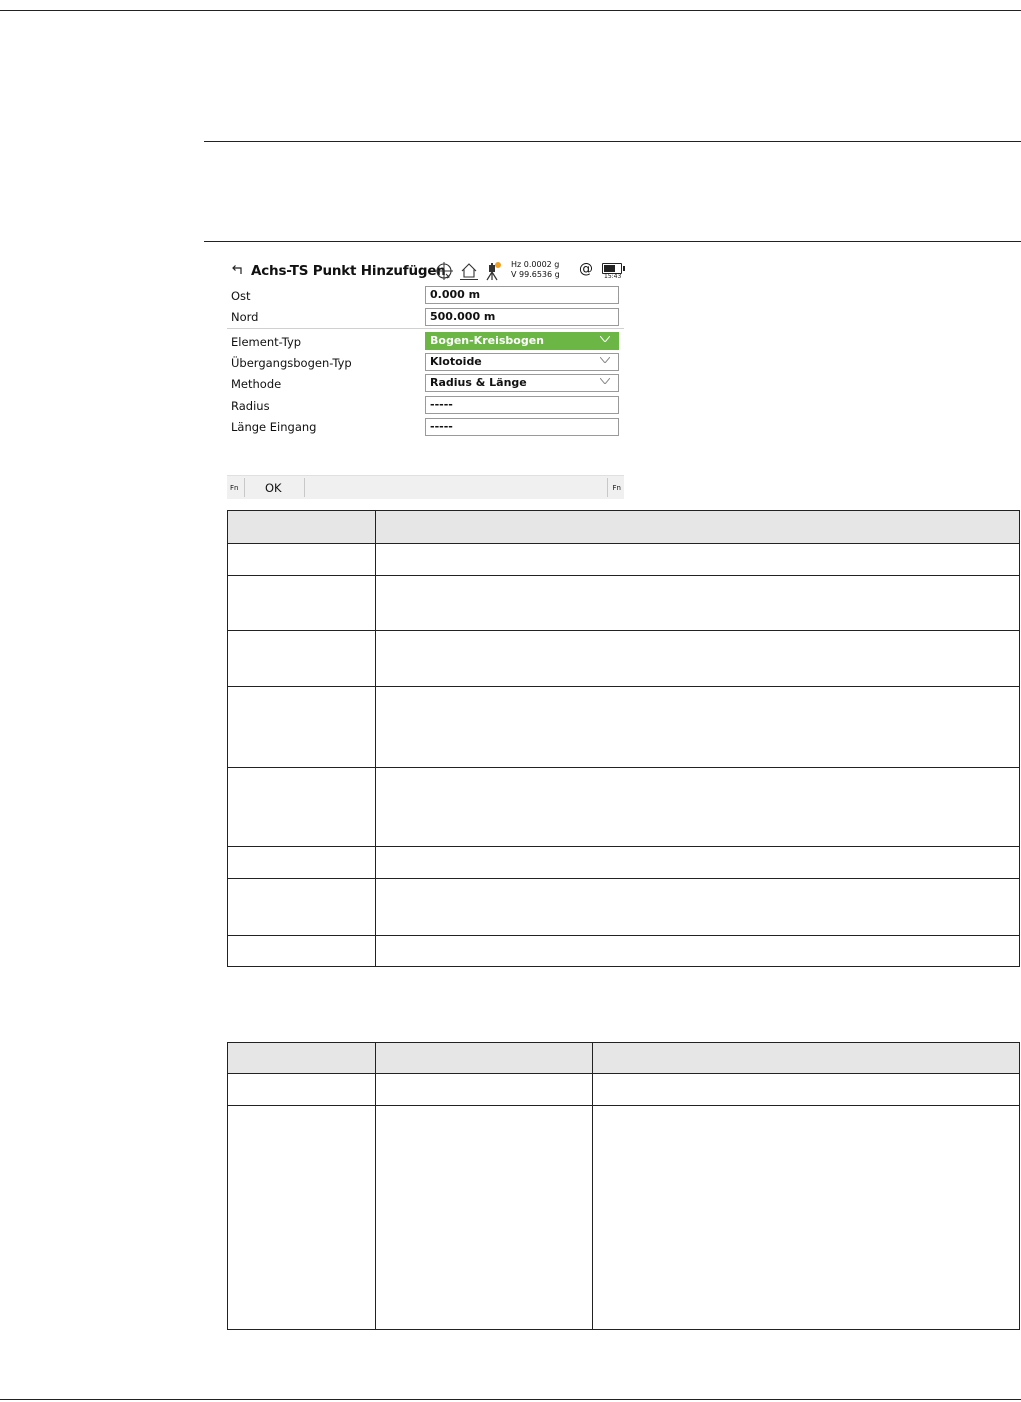 Image resolution: width=1021 pixels, height=1402 pixels. I want to click on crosshair-icon, so click(444, 271).